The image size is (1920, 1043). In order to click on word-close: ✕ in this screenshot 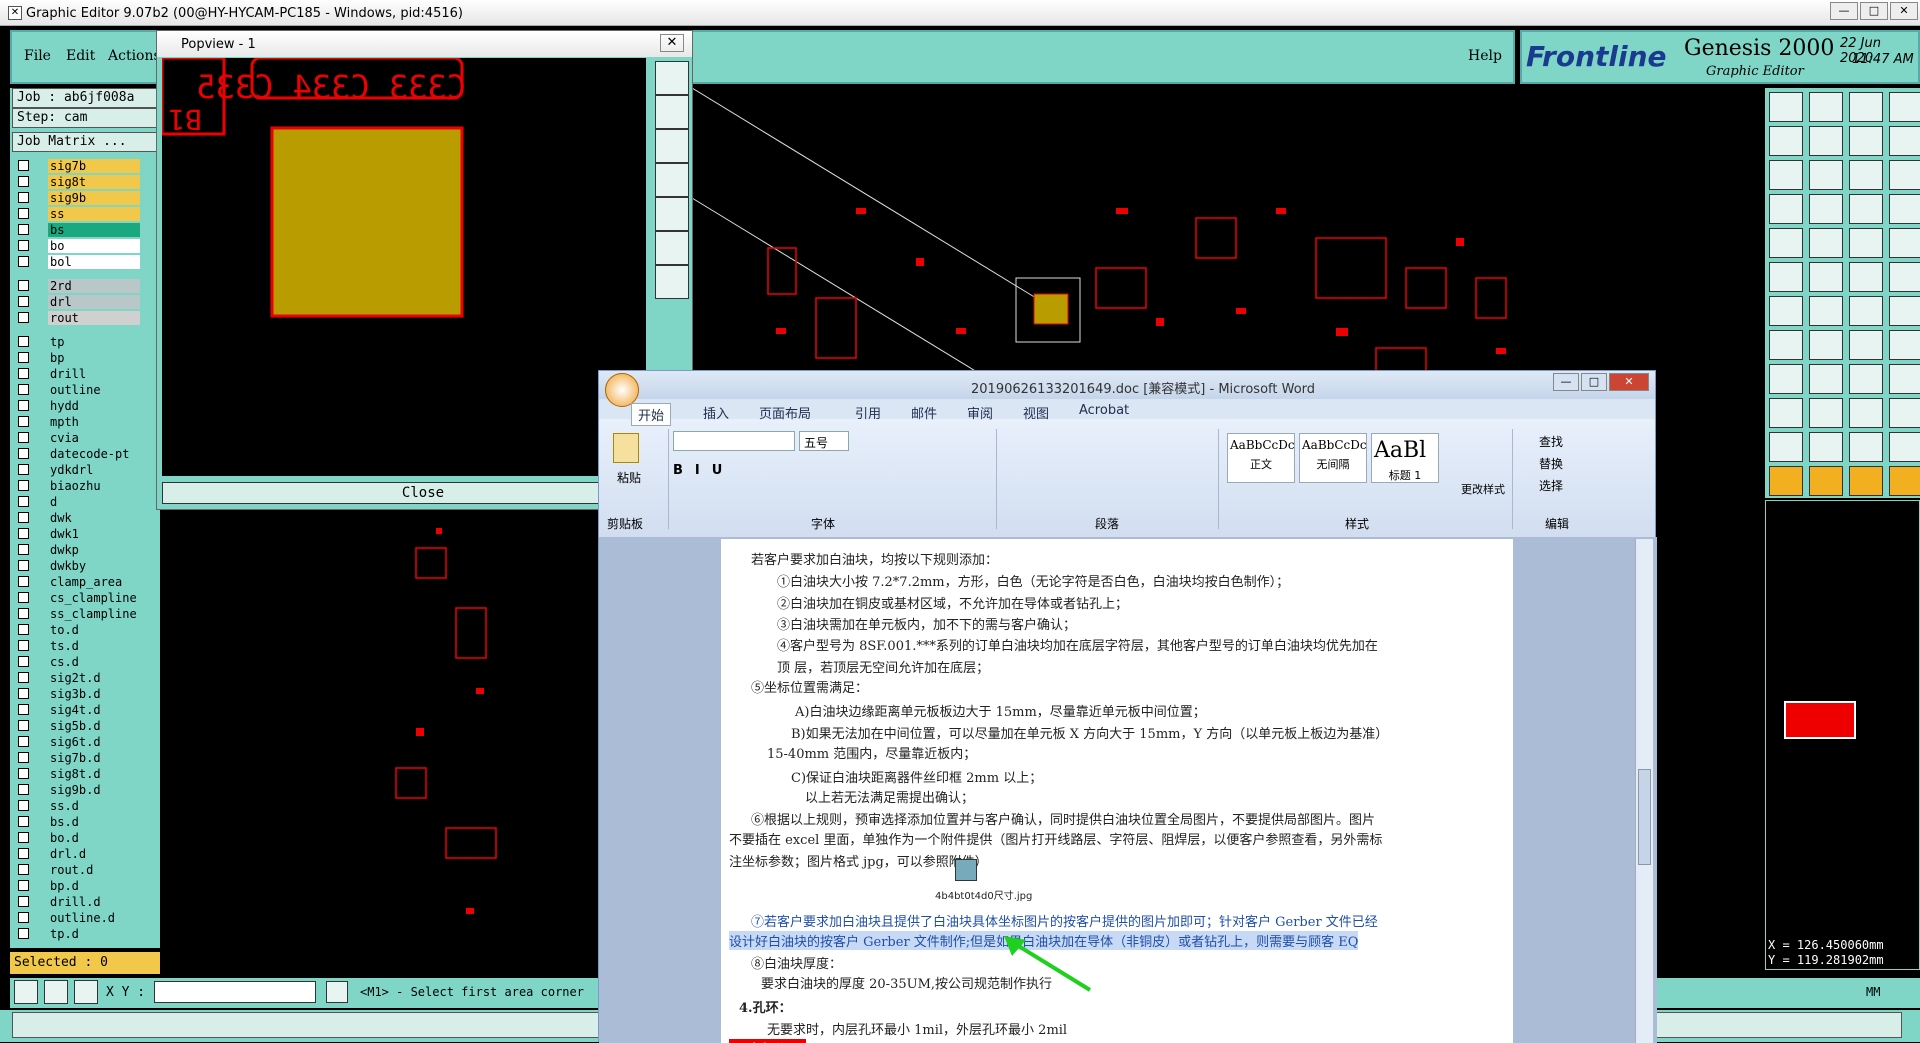, I will do `click(1629, 382)`.